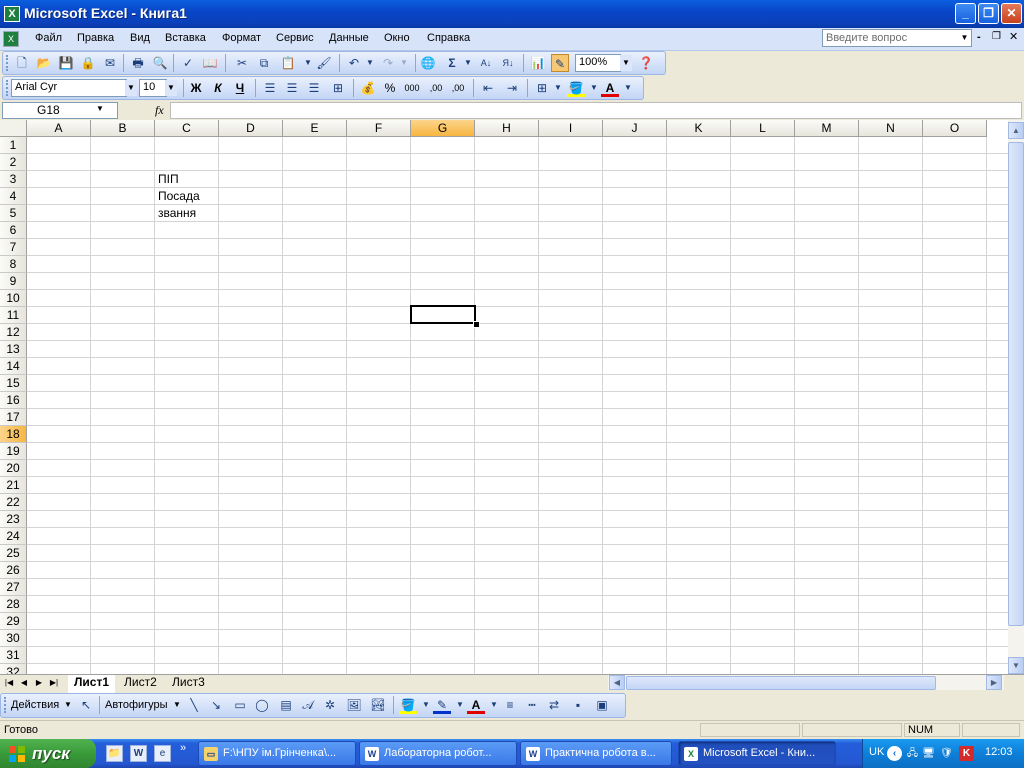 The height and width of the screenshot is (768, 1024). I want to click on doc-close-button: ✕, so click(1013, 36).